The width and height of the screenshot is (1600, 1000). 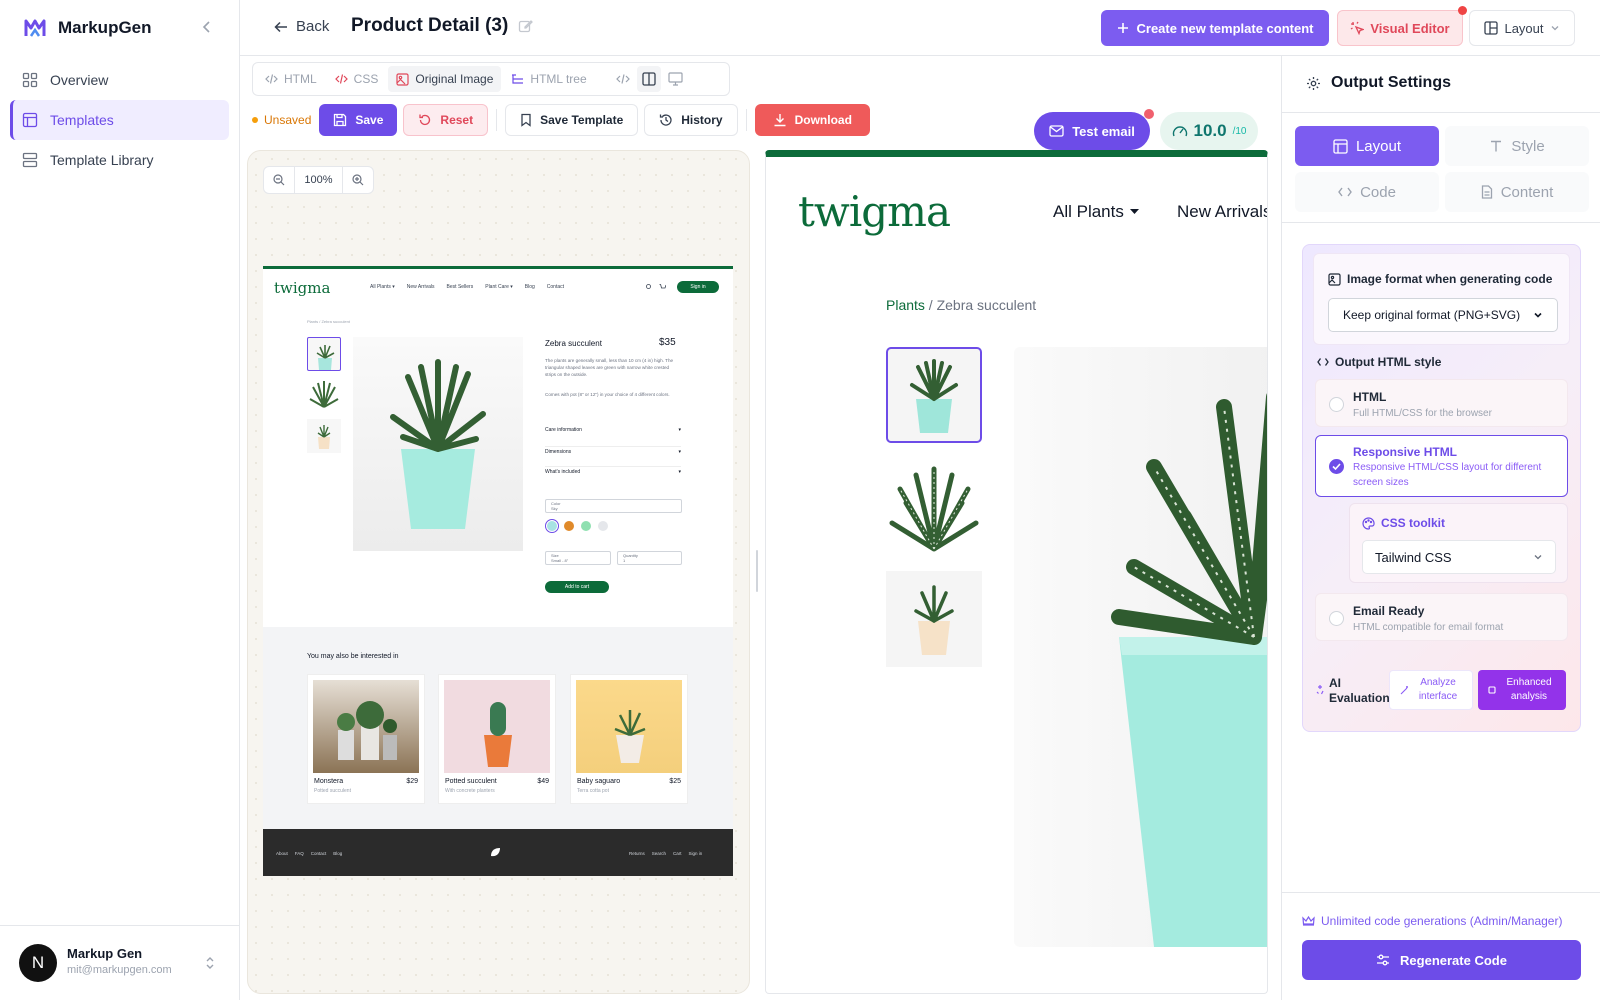 I want to click on preview-nav-new-arrivals: New Arrivals, so click(x=1222, y=212).